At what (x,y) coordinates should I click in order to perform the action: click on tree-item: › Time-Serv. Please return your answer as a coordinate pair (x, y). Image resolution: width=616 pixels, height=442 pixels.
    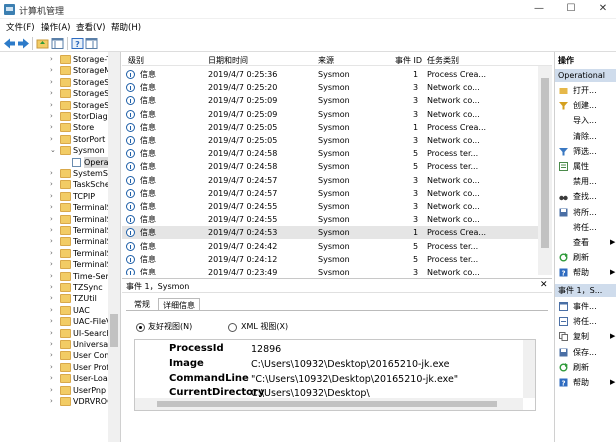
    Looking at the image, I should click on (54, 276).